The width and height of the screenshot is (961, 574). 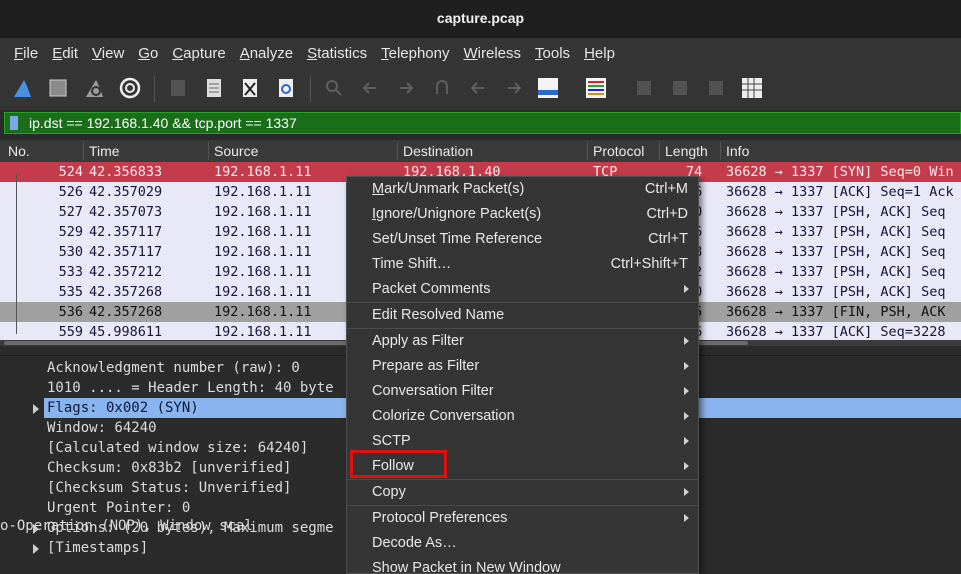 What do you see at coordinates (466, 567) in the screenshot?
I see `menu-item-label: Show Packet in New Window` at bounding box center [466, 567].